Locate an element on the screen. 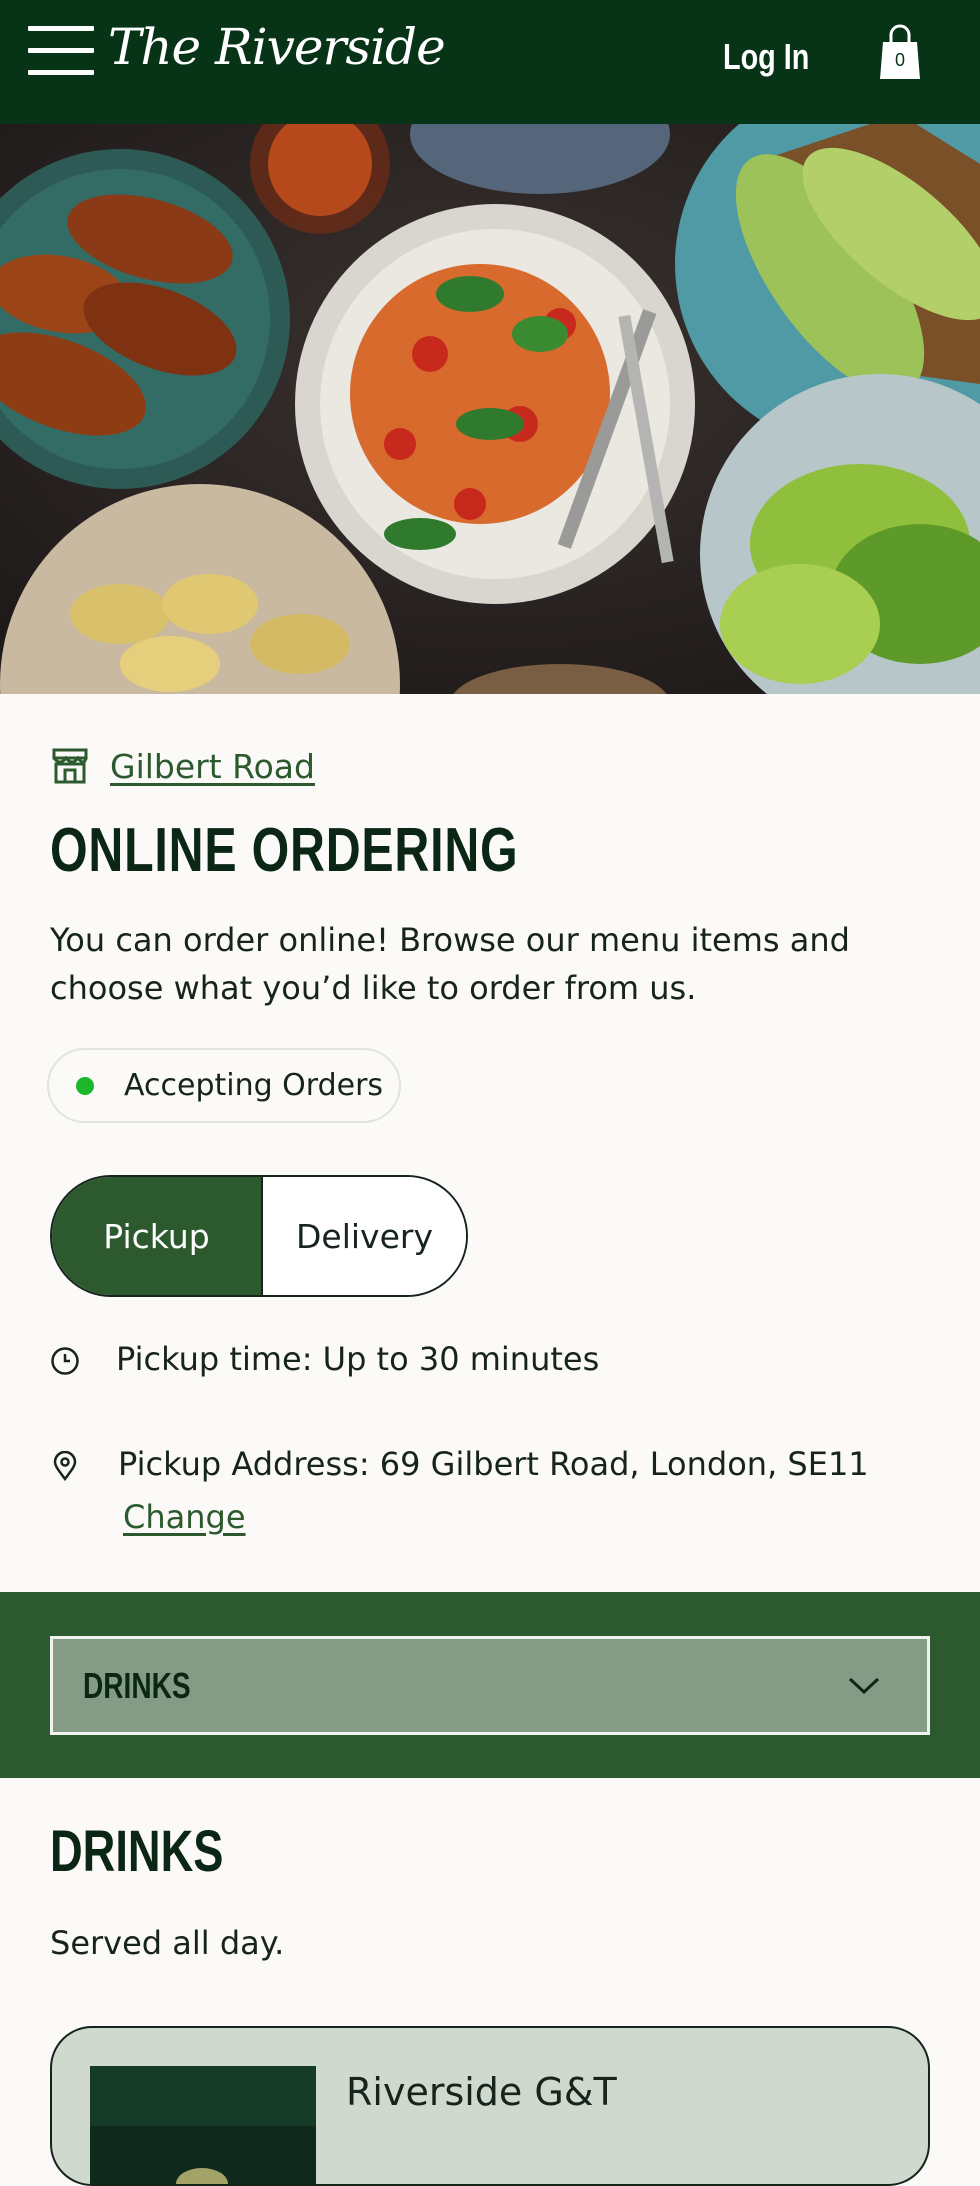 This screenshot has height=2186, width=980. pickup-time-text: Pickup time: Up to 30 minutes is located at coordinates (358, 1359).